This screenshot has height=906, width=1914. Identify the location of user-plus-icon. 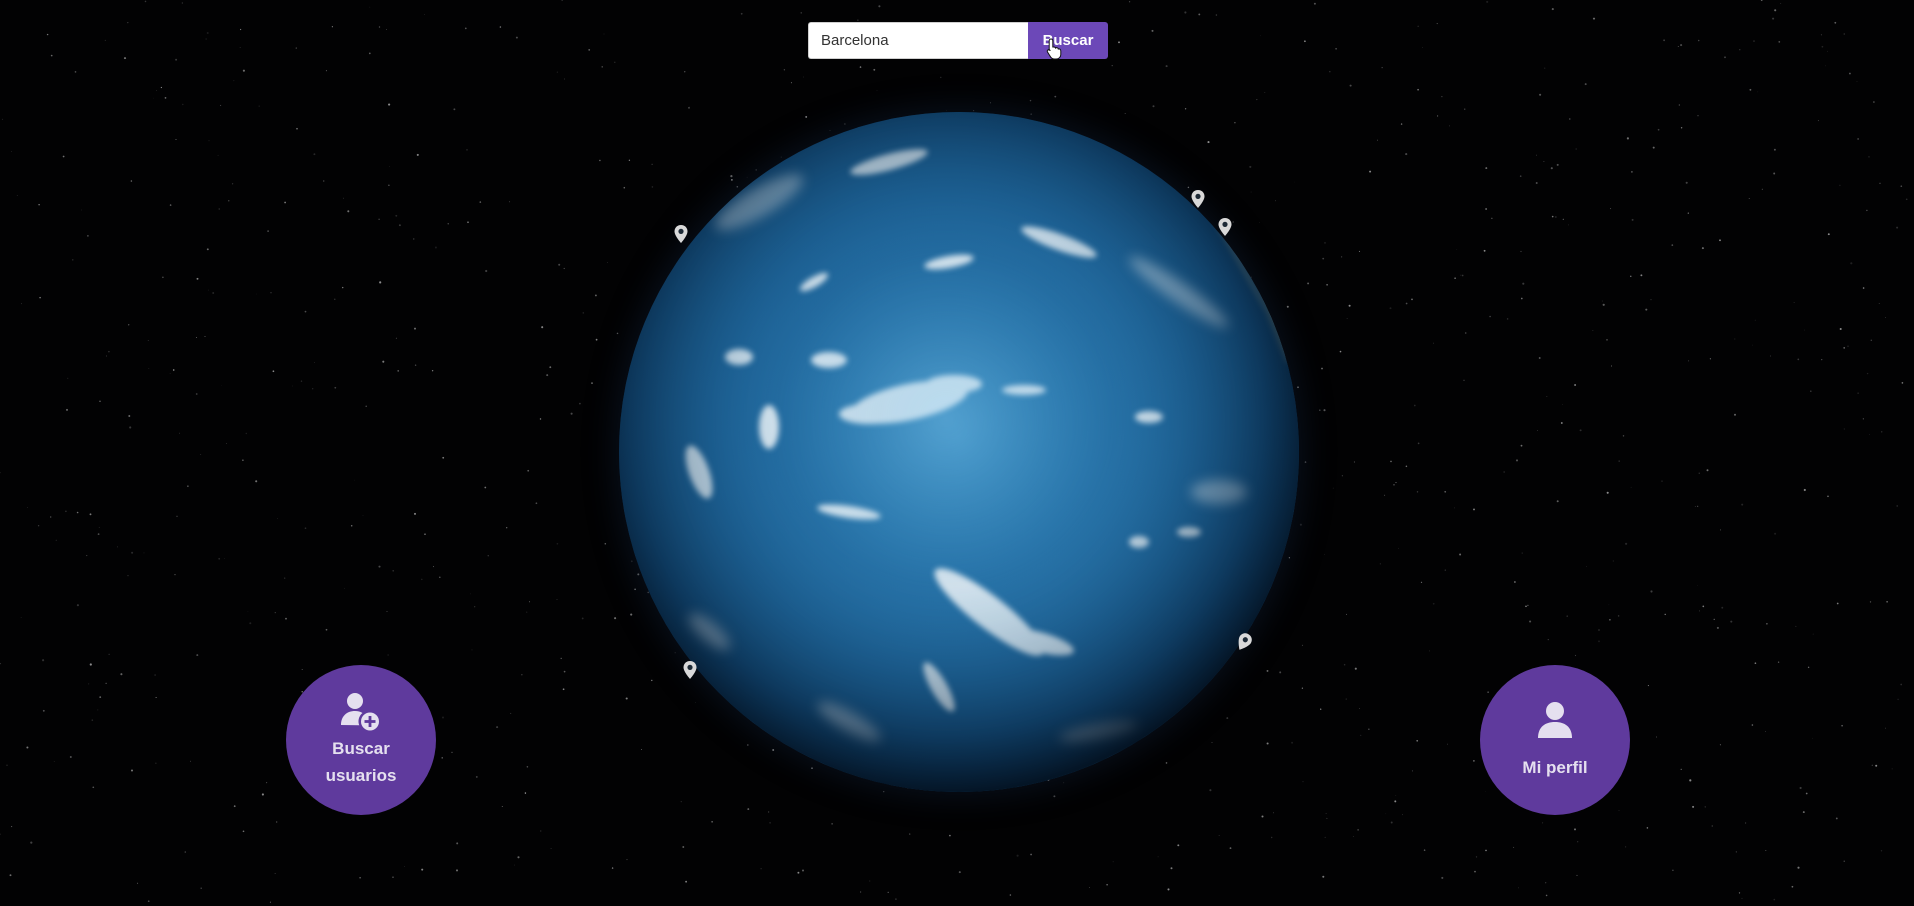
(360, 712).